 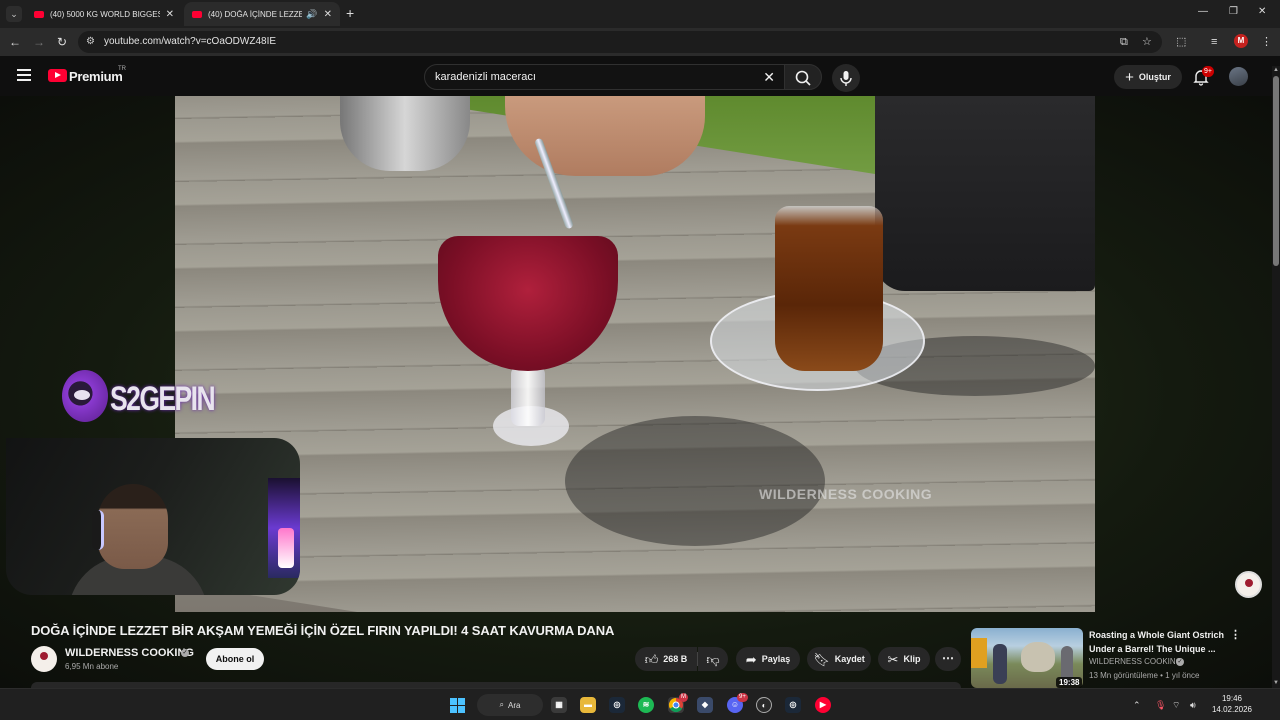 What do you see at coordinates (15, 42) in the screenshot?
I see `back-arrow-icon: ←` at bounding box center [15, 42].